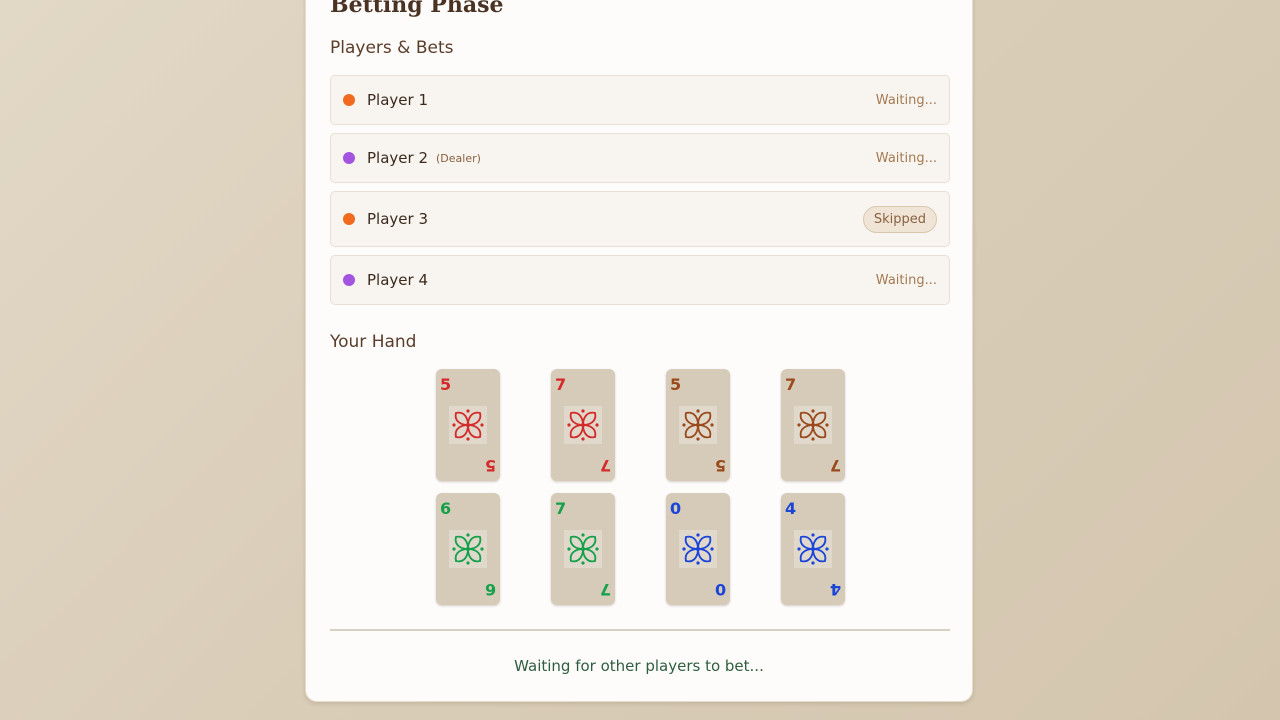 The width and height of the screenshot is (1280, 720). What do you see at coordinates (490, 589) in the screenshot?
I see `card-value-inverted: 6` at bounding box center [490, 589].